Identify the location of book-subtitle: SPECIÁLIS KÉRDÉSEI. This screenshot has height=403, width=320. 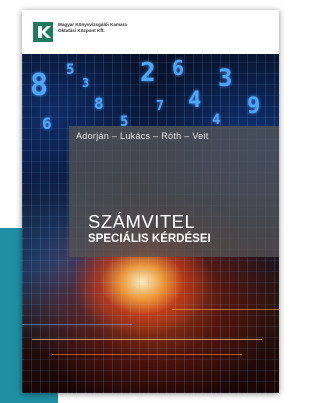
(149, 239).